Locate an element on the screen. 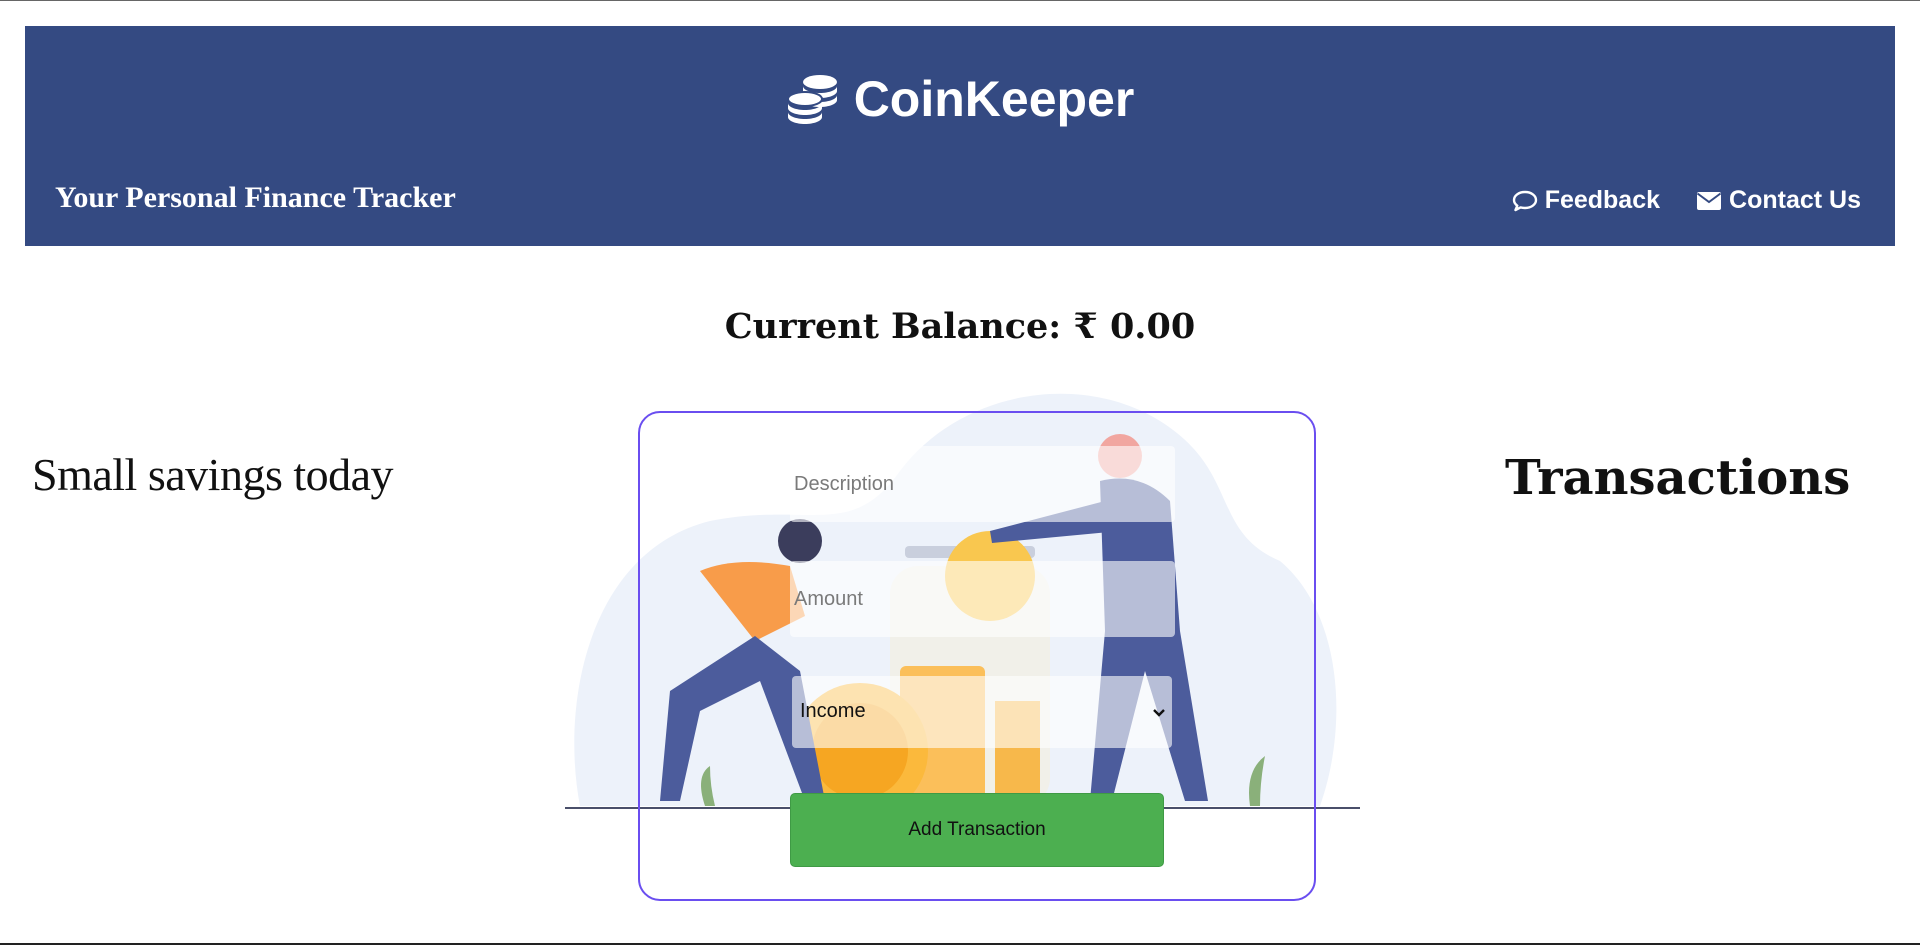  feedback-link: Feedback is located at coordinates (1586, 200).